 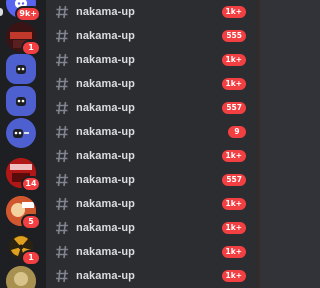 What do you see at coordinates (23, 175) in the screenshot?
I see `server-icon-5: 14` at bounding box center [23, 175].